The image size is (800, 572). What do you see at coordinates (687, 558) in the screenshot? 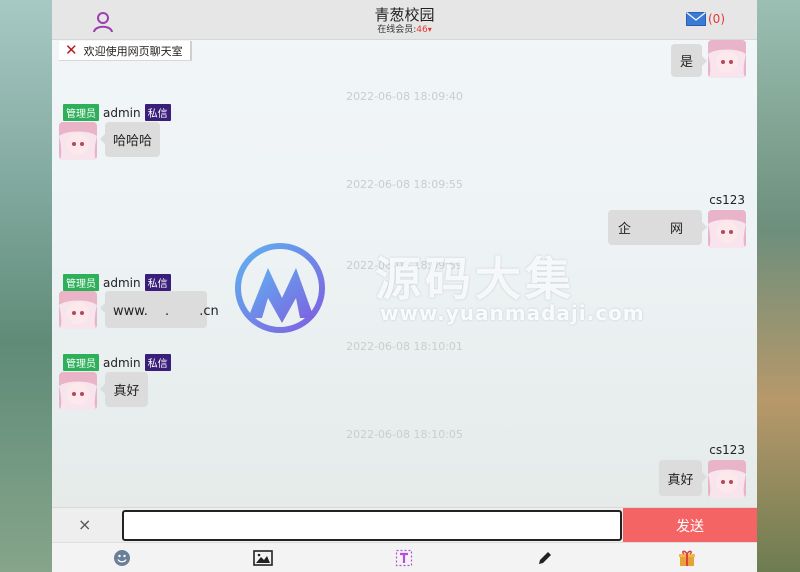
I see `gift-icon` at bounding box center [687, 558].